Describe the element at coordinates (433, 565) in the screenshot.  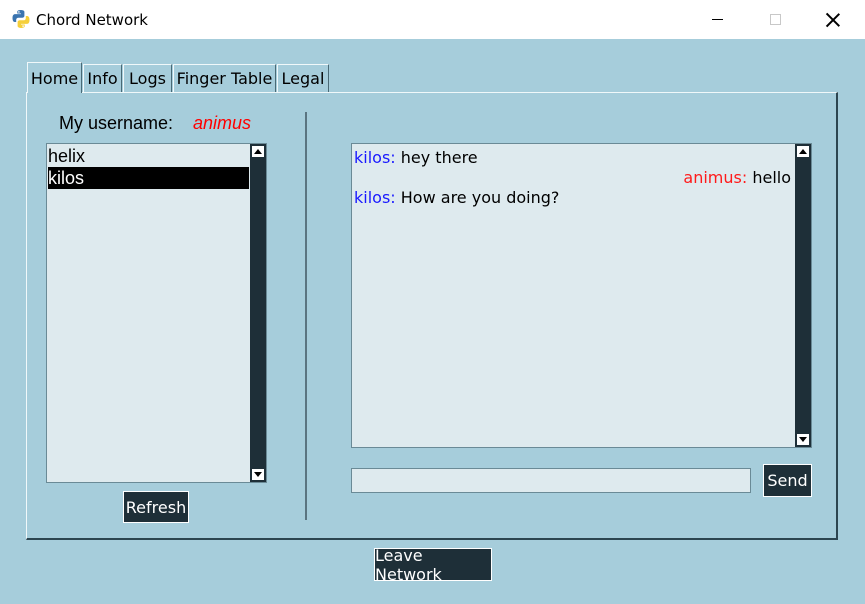
I see `leave-network-button: Leave Network` at that location.